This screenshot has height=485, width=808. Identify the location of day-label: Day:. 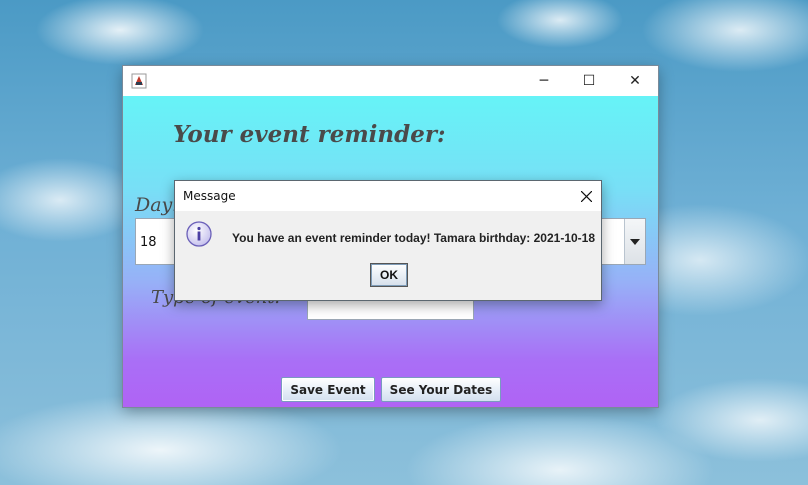
(157, 205).